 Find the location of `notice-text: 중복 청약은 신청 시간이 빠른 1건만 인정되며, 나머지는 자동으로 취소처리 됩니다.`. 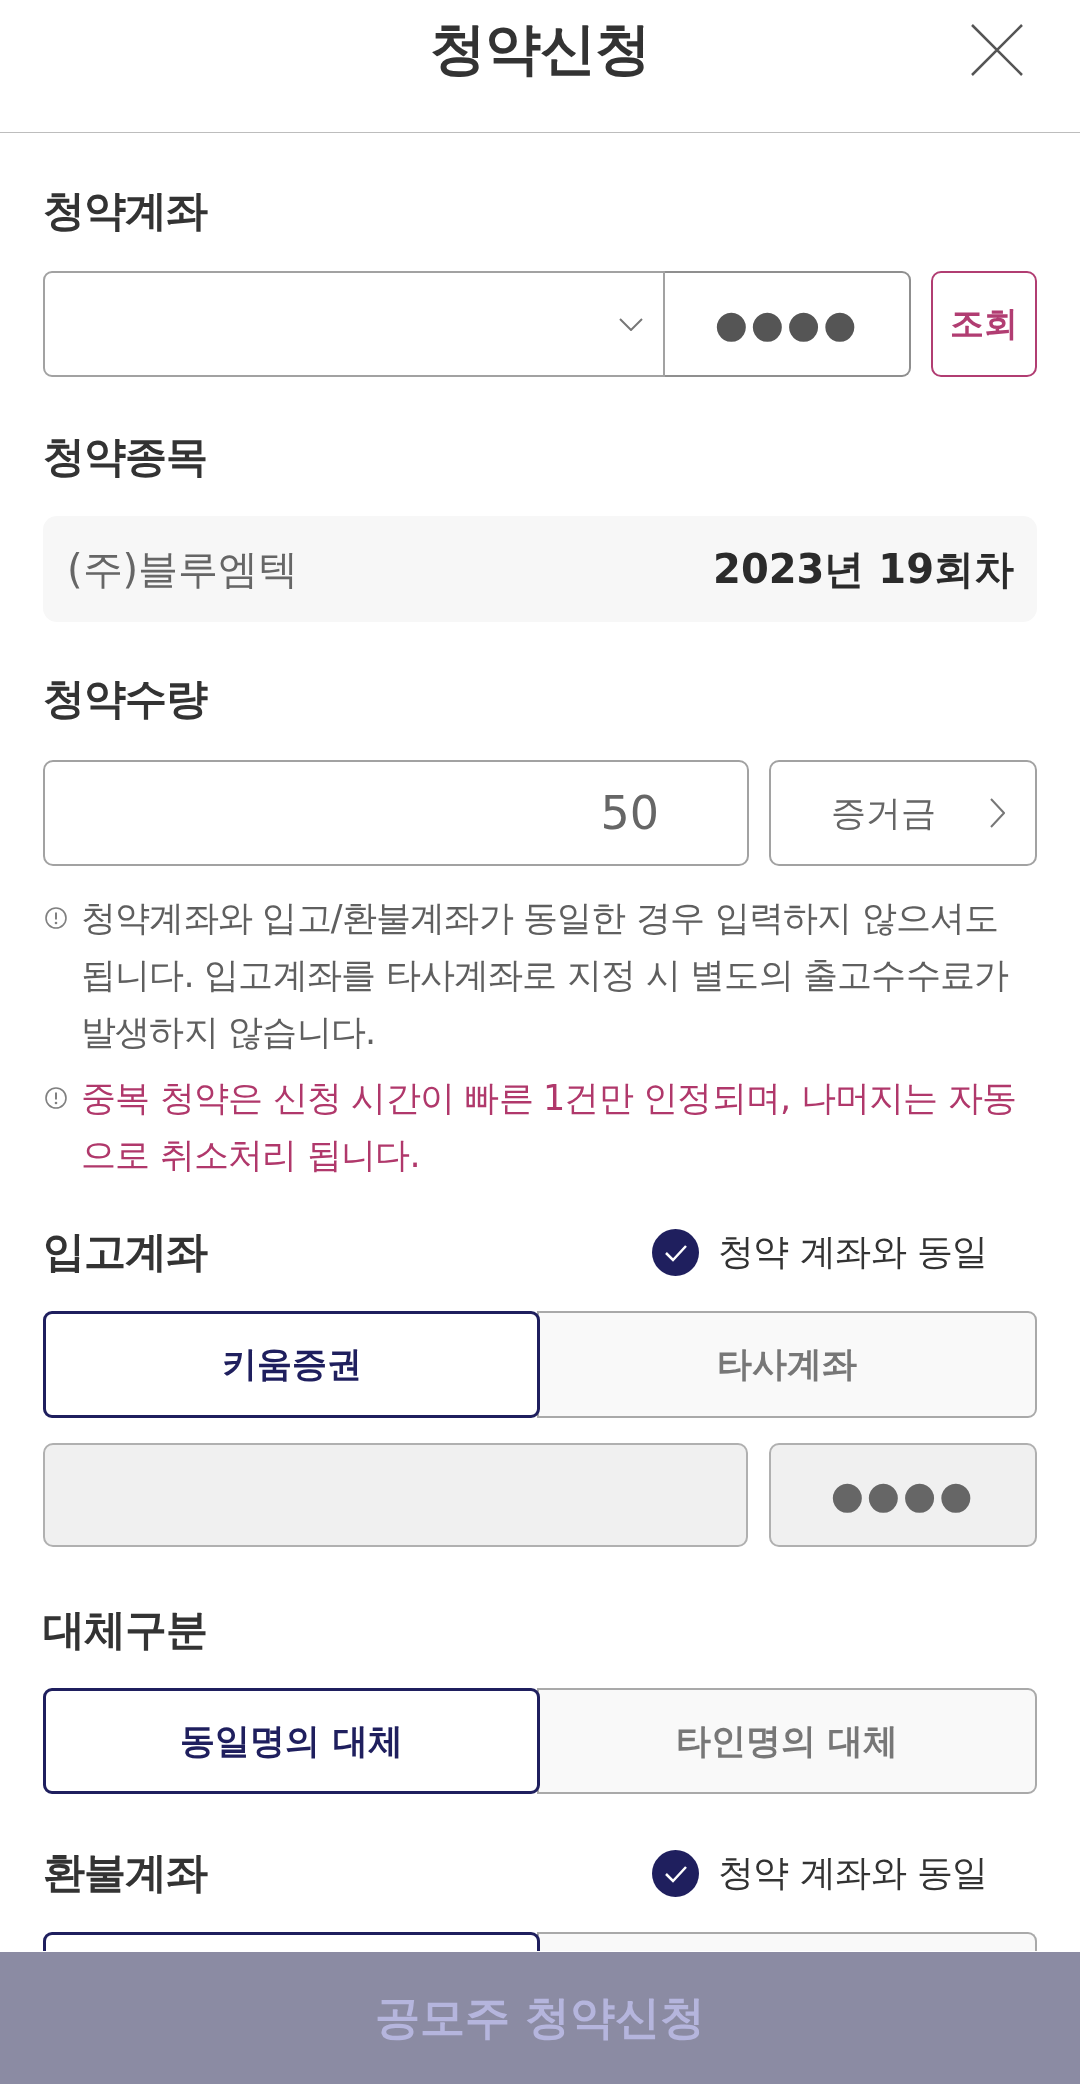

notice-text: 중복 청약은 신청 시간이 빠른 1건만 인정되며, 나머지는 자동으로 취소처리 됩니다. is located at coordinates (549, 1127).